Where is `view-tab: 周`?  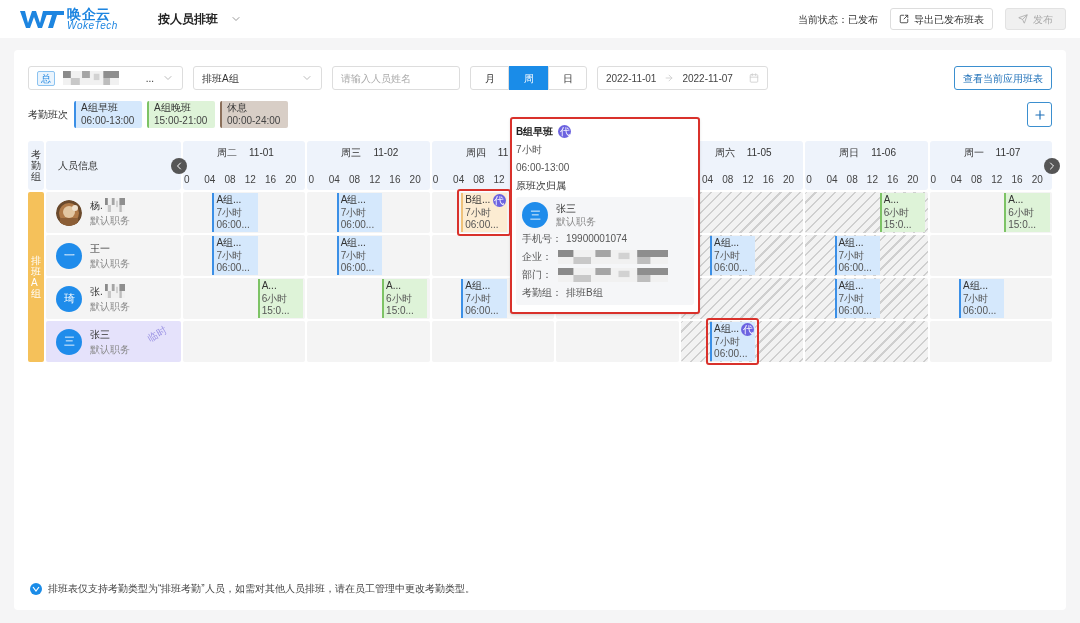
view-tab: 周 is located at coordinates (528, 78).